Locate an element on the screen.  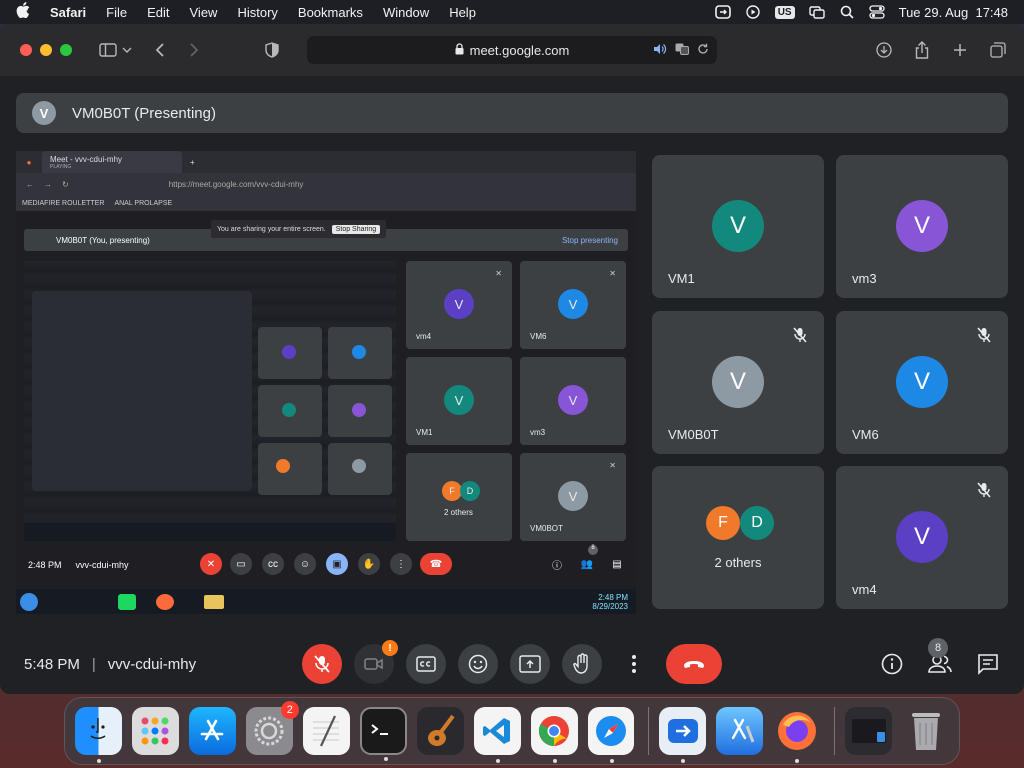
menu-file: File is located at coordinates (116, 12).